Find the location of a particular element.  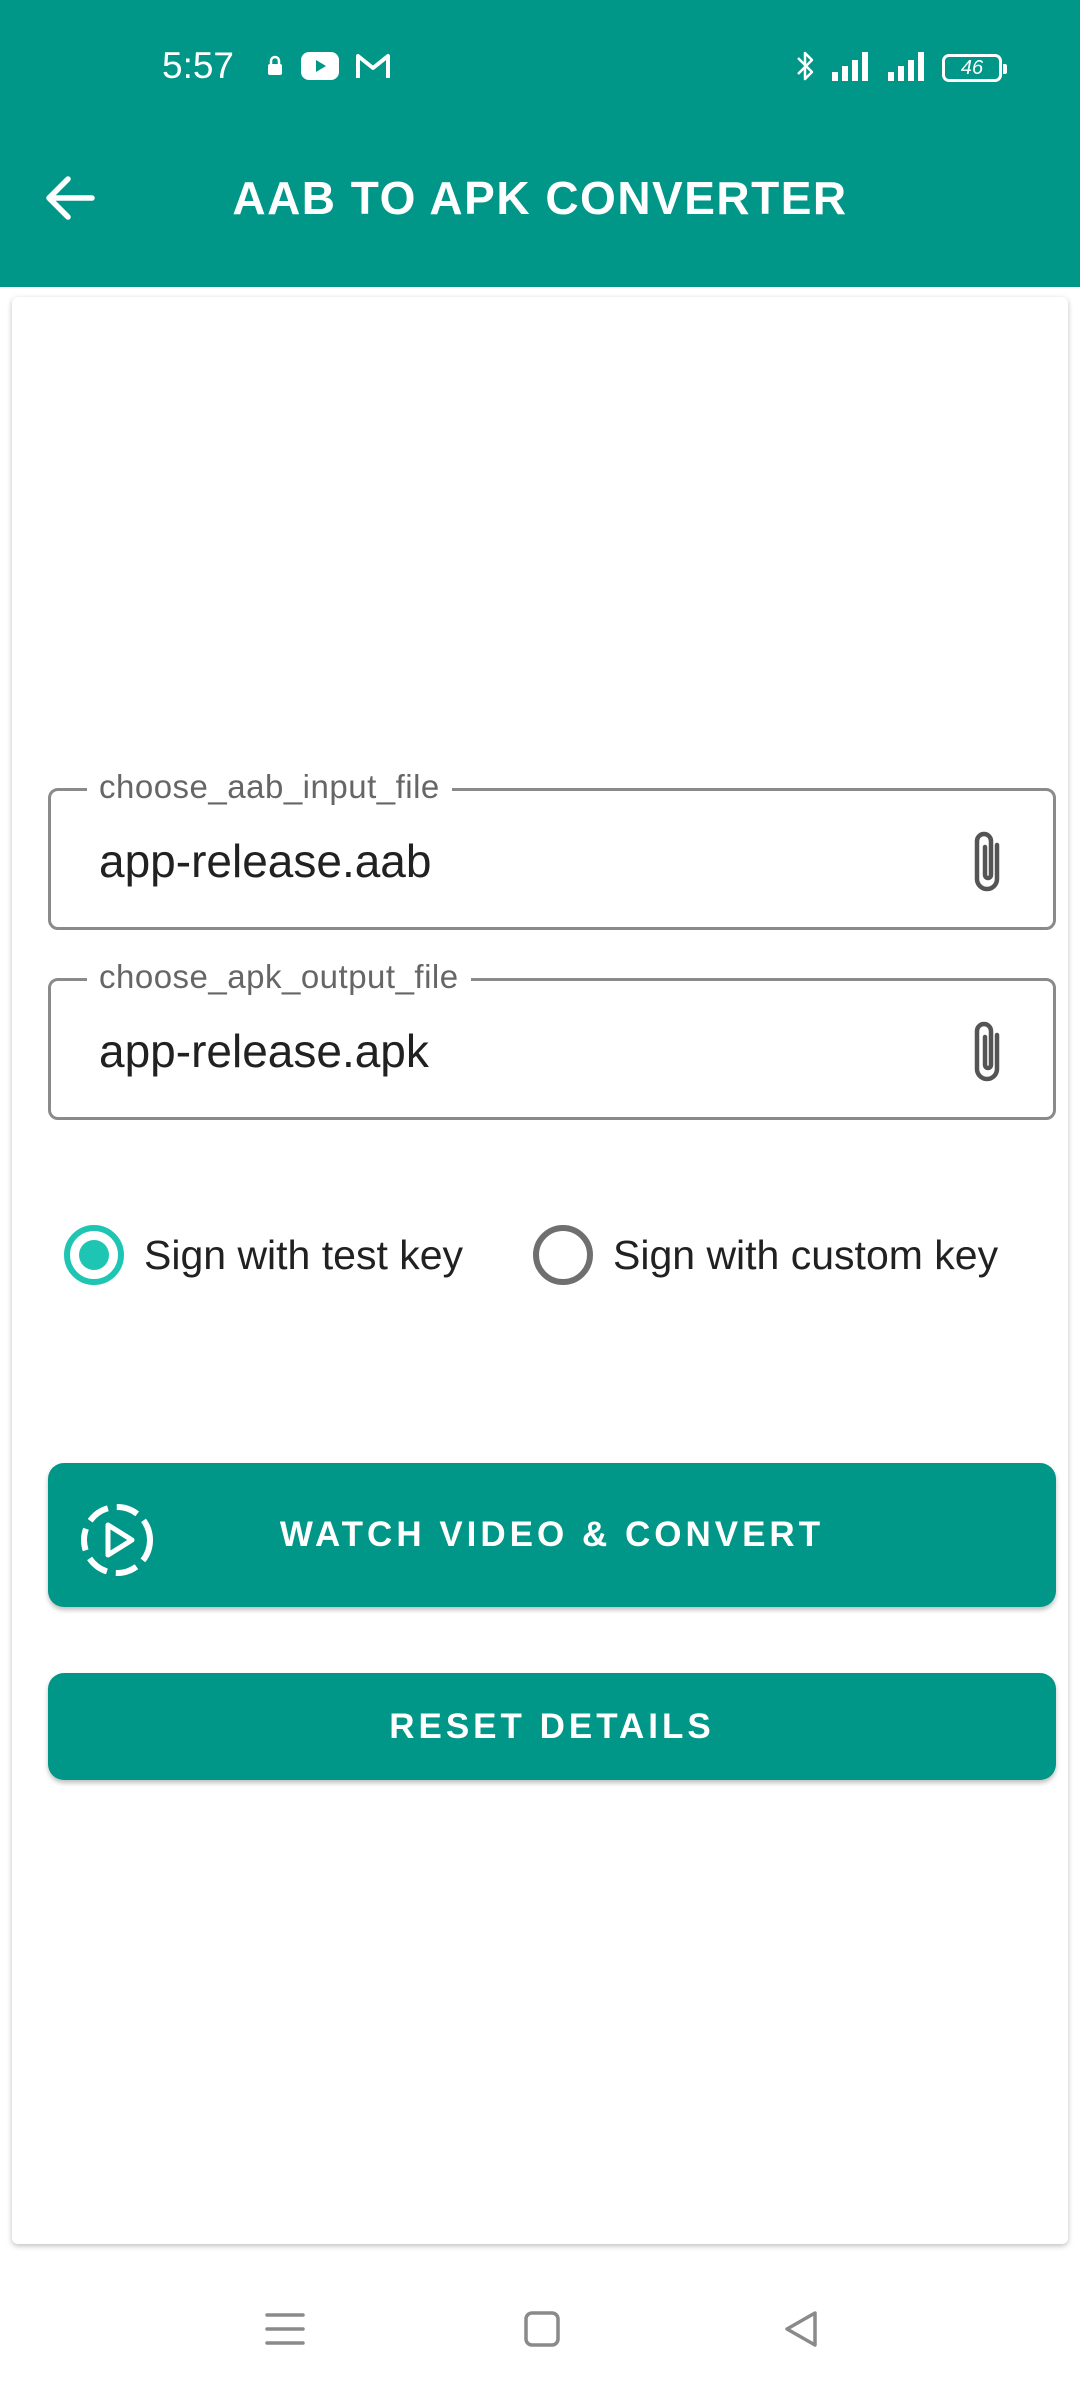

convert-button-label: WATCH VIDEO & CONVERT is located at coordinates (552, 1534).